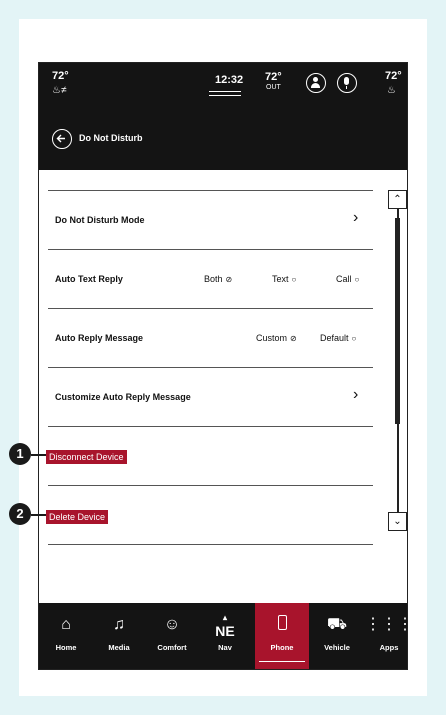 This screenshot has height=715, width=446. What do you see at coordinates (273, 77) in the screenshot?
I see `outside-temp: 72°` at bounding box center [273, 77].